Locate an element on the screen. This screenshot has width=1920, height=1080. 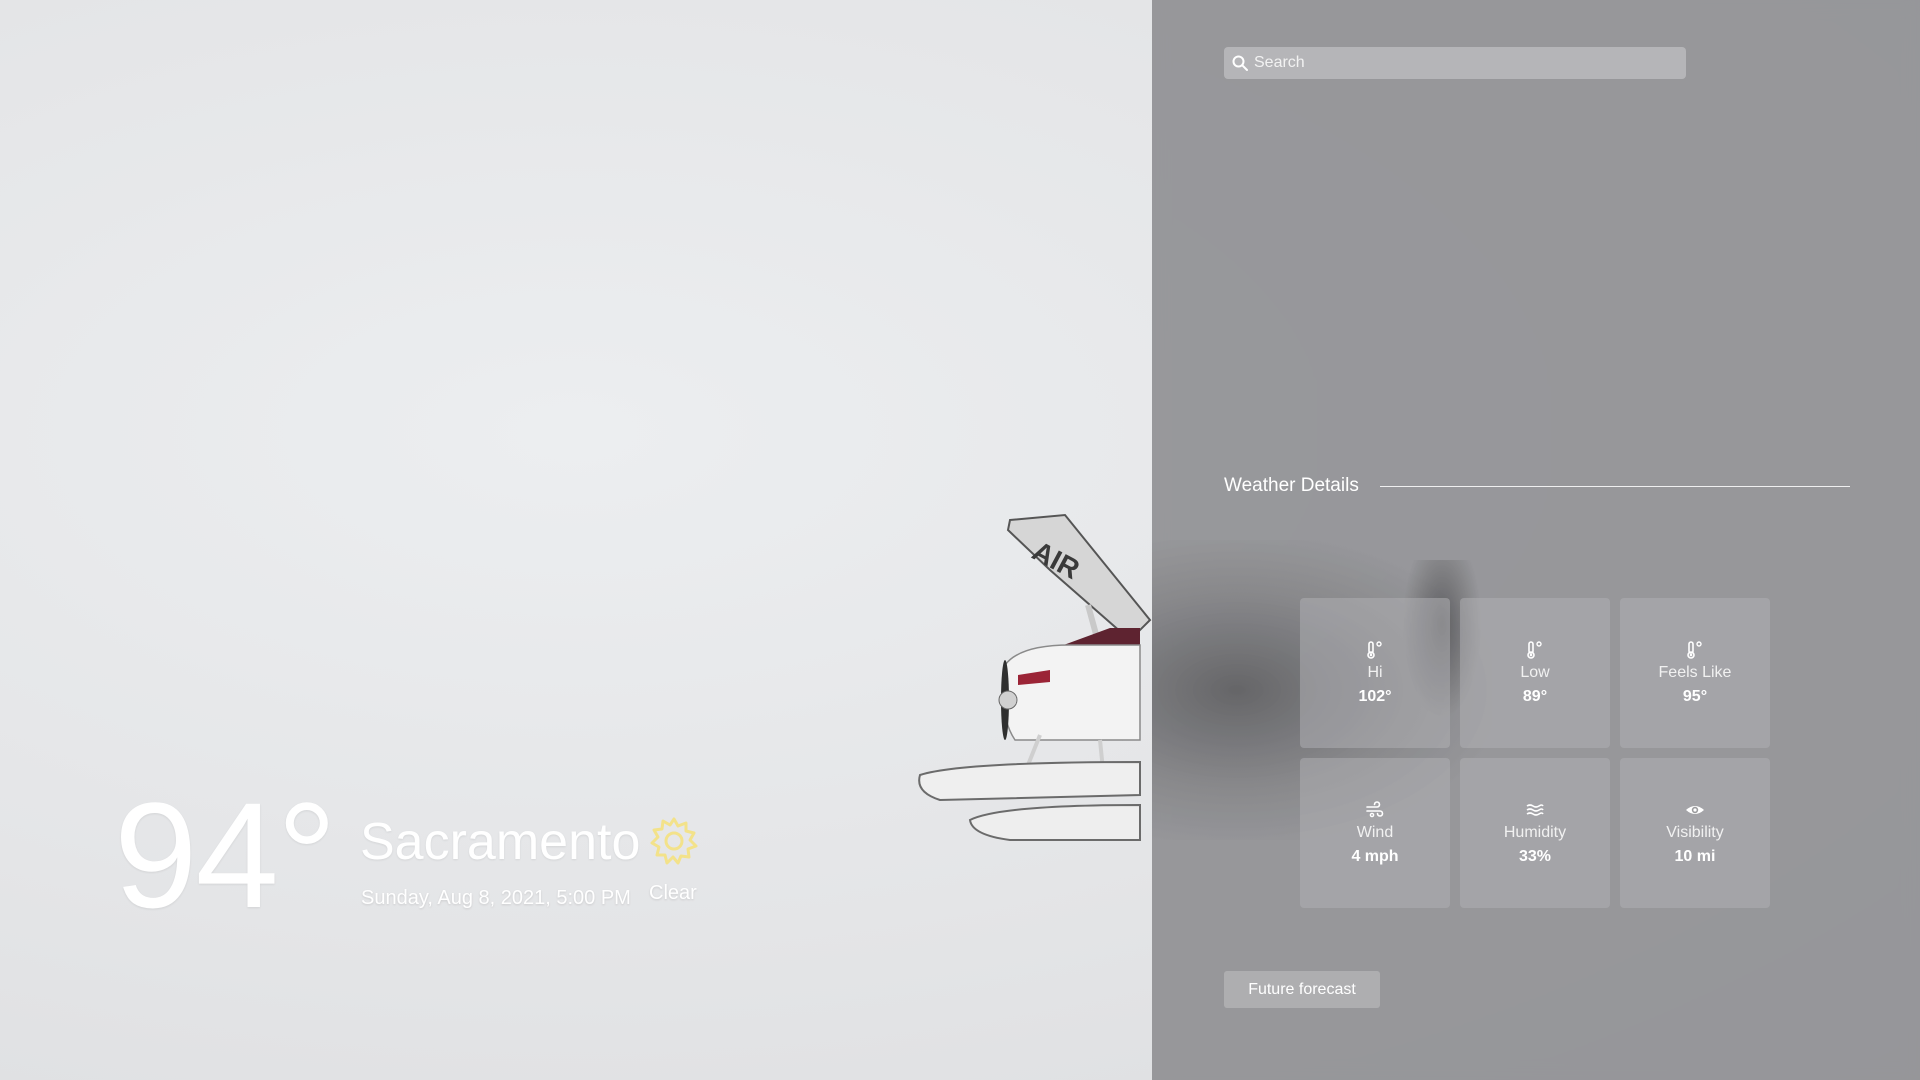
detail-tile-feels-like: Feels Like 95° is located at coordinates (1695, 673).